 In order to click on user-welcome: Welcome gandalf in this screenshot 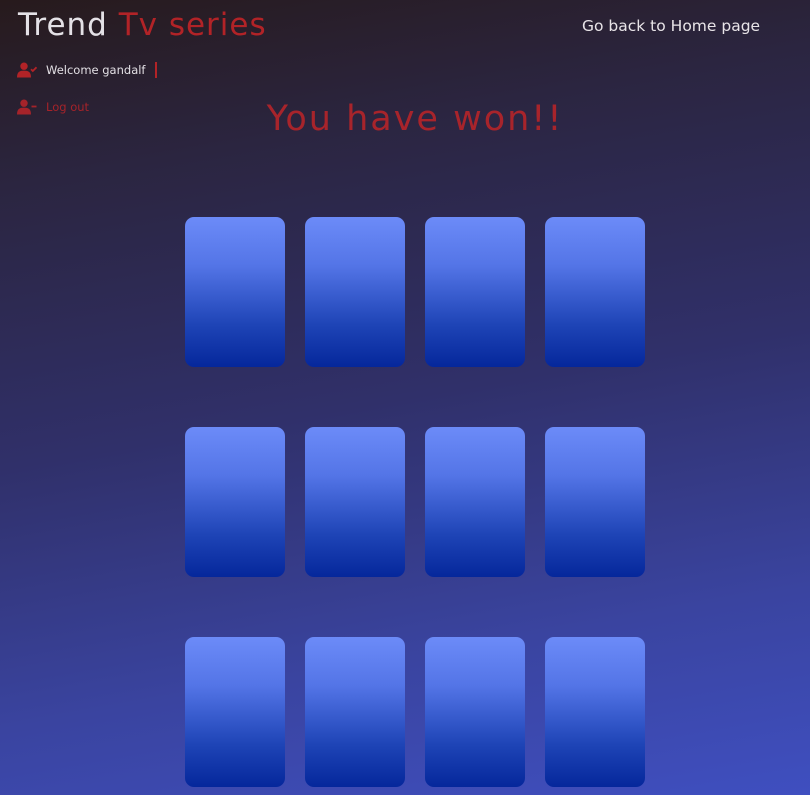, I will do `click(87, 70)`.